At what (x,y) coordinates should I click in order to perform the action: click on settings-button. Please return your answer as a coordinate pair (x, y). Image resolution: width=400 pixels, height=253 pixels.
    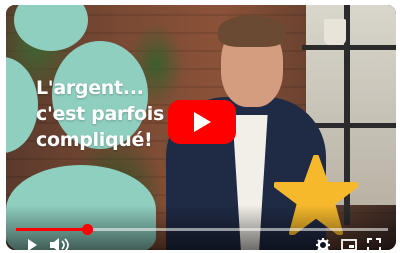
    Looking at the image, I should click on (323, 243).